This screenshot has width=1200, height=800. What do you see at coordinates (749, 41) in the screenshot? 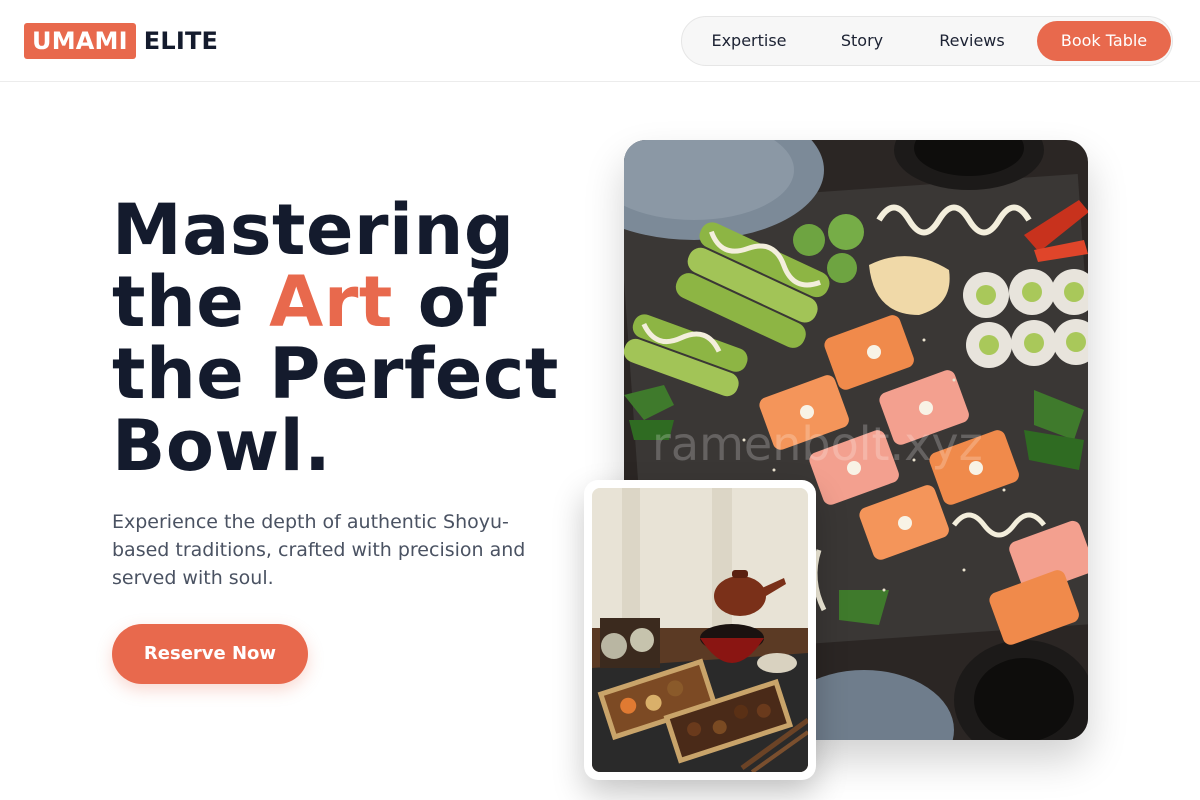
I see `nav-link-expertise: Expertise` at bounding box center [749, 41].